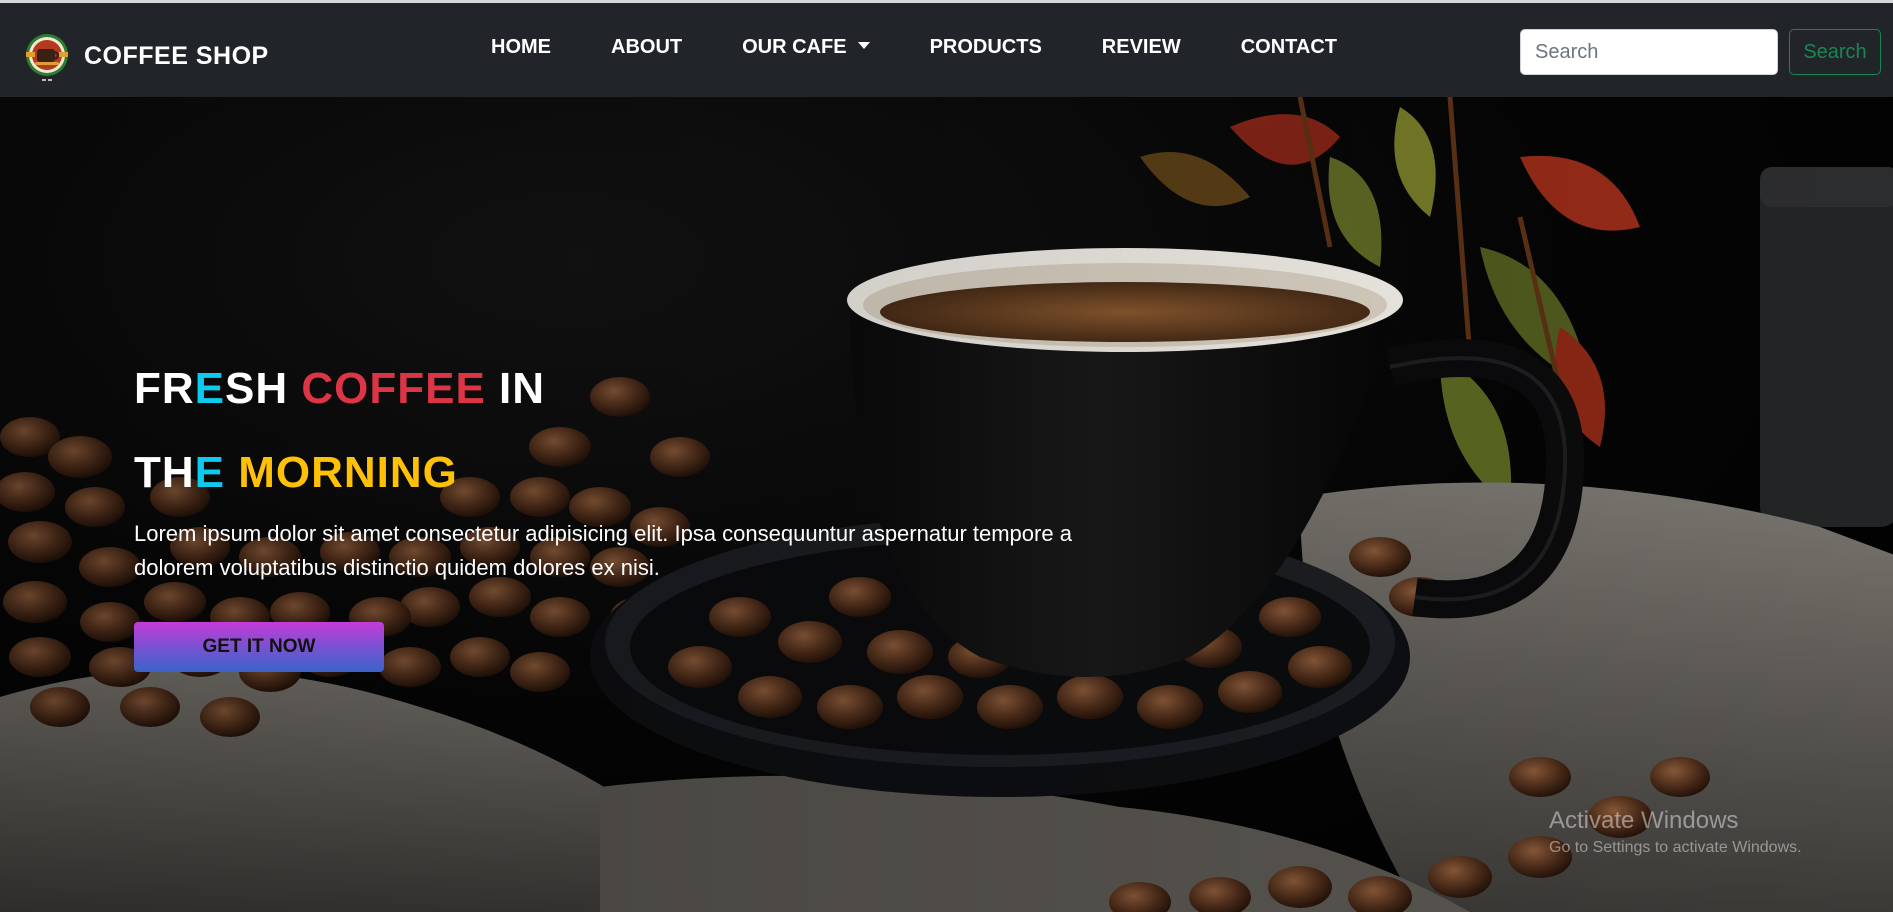 This screenshot has height=912, width=1893. What do you see at coordinates (1675, 847) in the screenshot?
I see `watermark-subtitle: Go to Settings to activate Windows.` at bounding box center [1675, 847].